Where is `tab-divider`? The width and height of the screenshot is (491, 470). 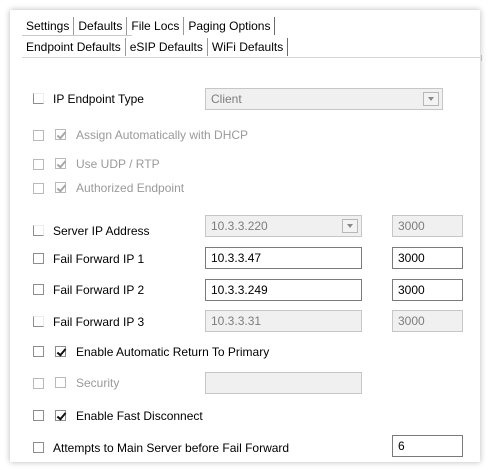 tab-divider is located at coordinates (77, 35).